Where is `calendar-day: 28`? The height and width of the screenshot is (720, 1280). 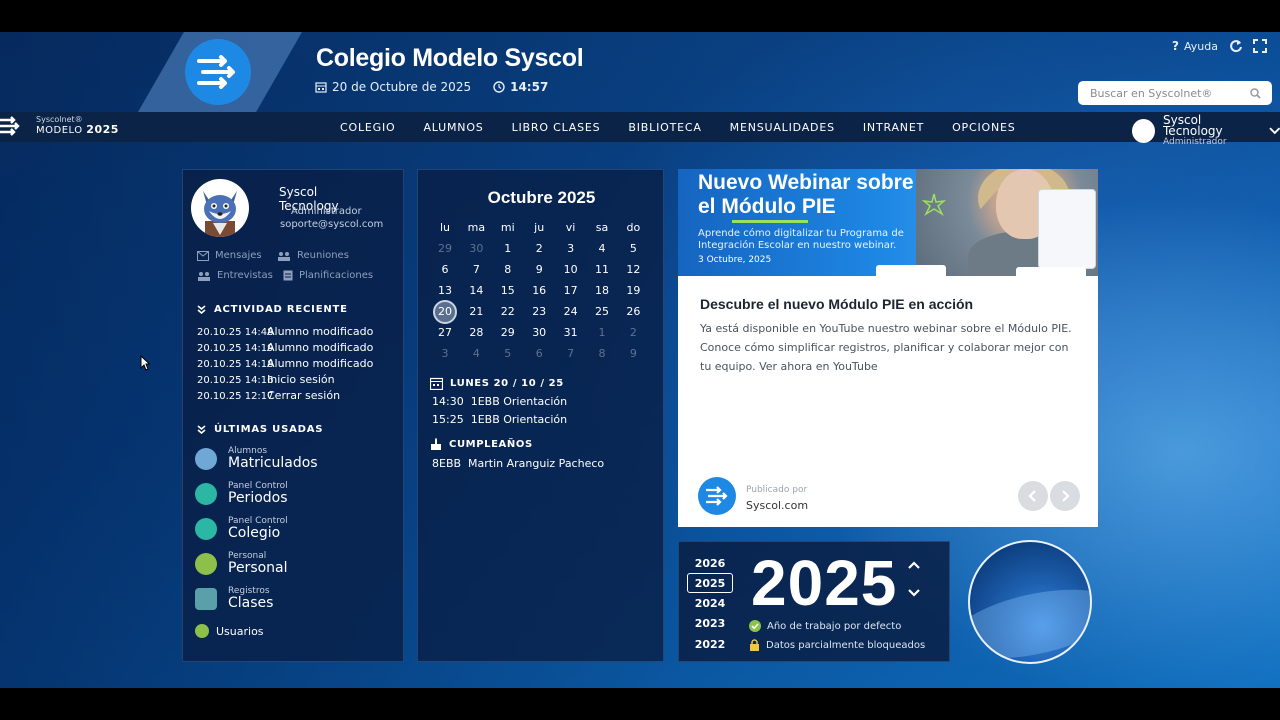 calendar-day: 28 is located at coordinates (476, 333).